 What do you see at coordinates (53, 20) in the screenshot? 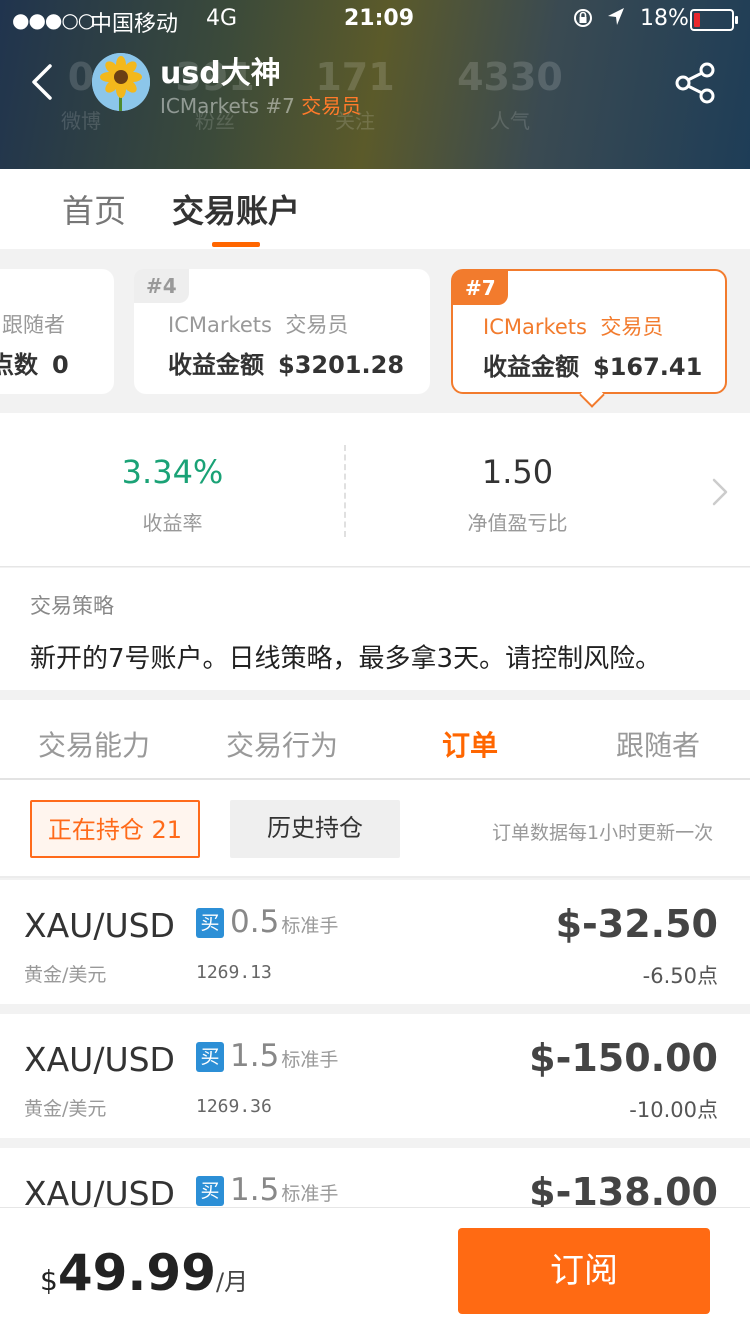
I see `signal-strength-icon: ●●●○○` at bounding box center [53, 20].